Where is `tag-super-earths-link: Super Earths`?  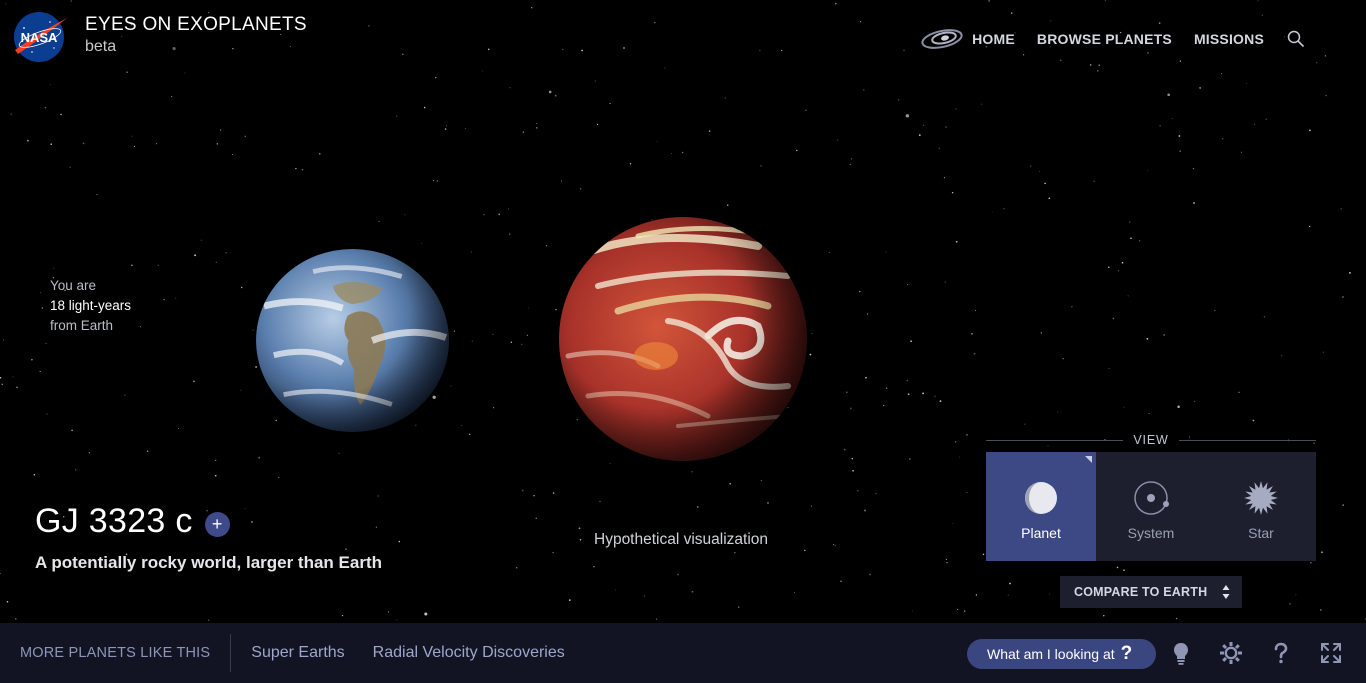
tag-super-earths-link: Super Earths is located at coordinates (297, 653).